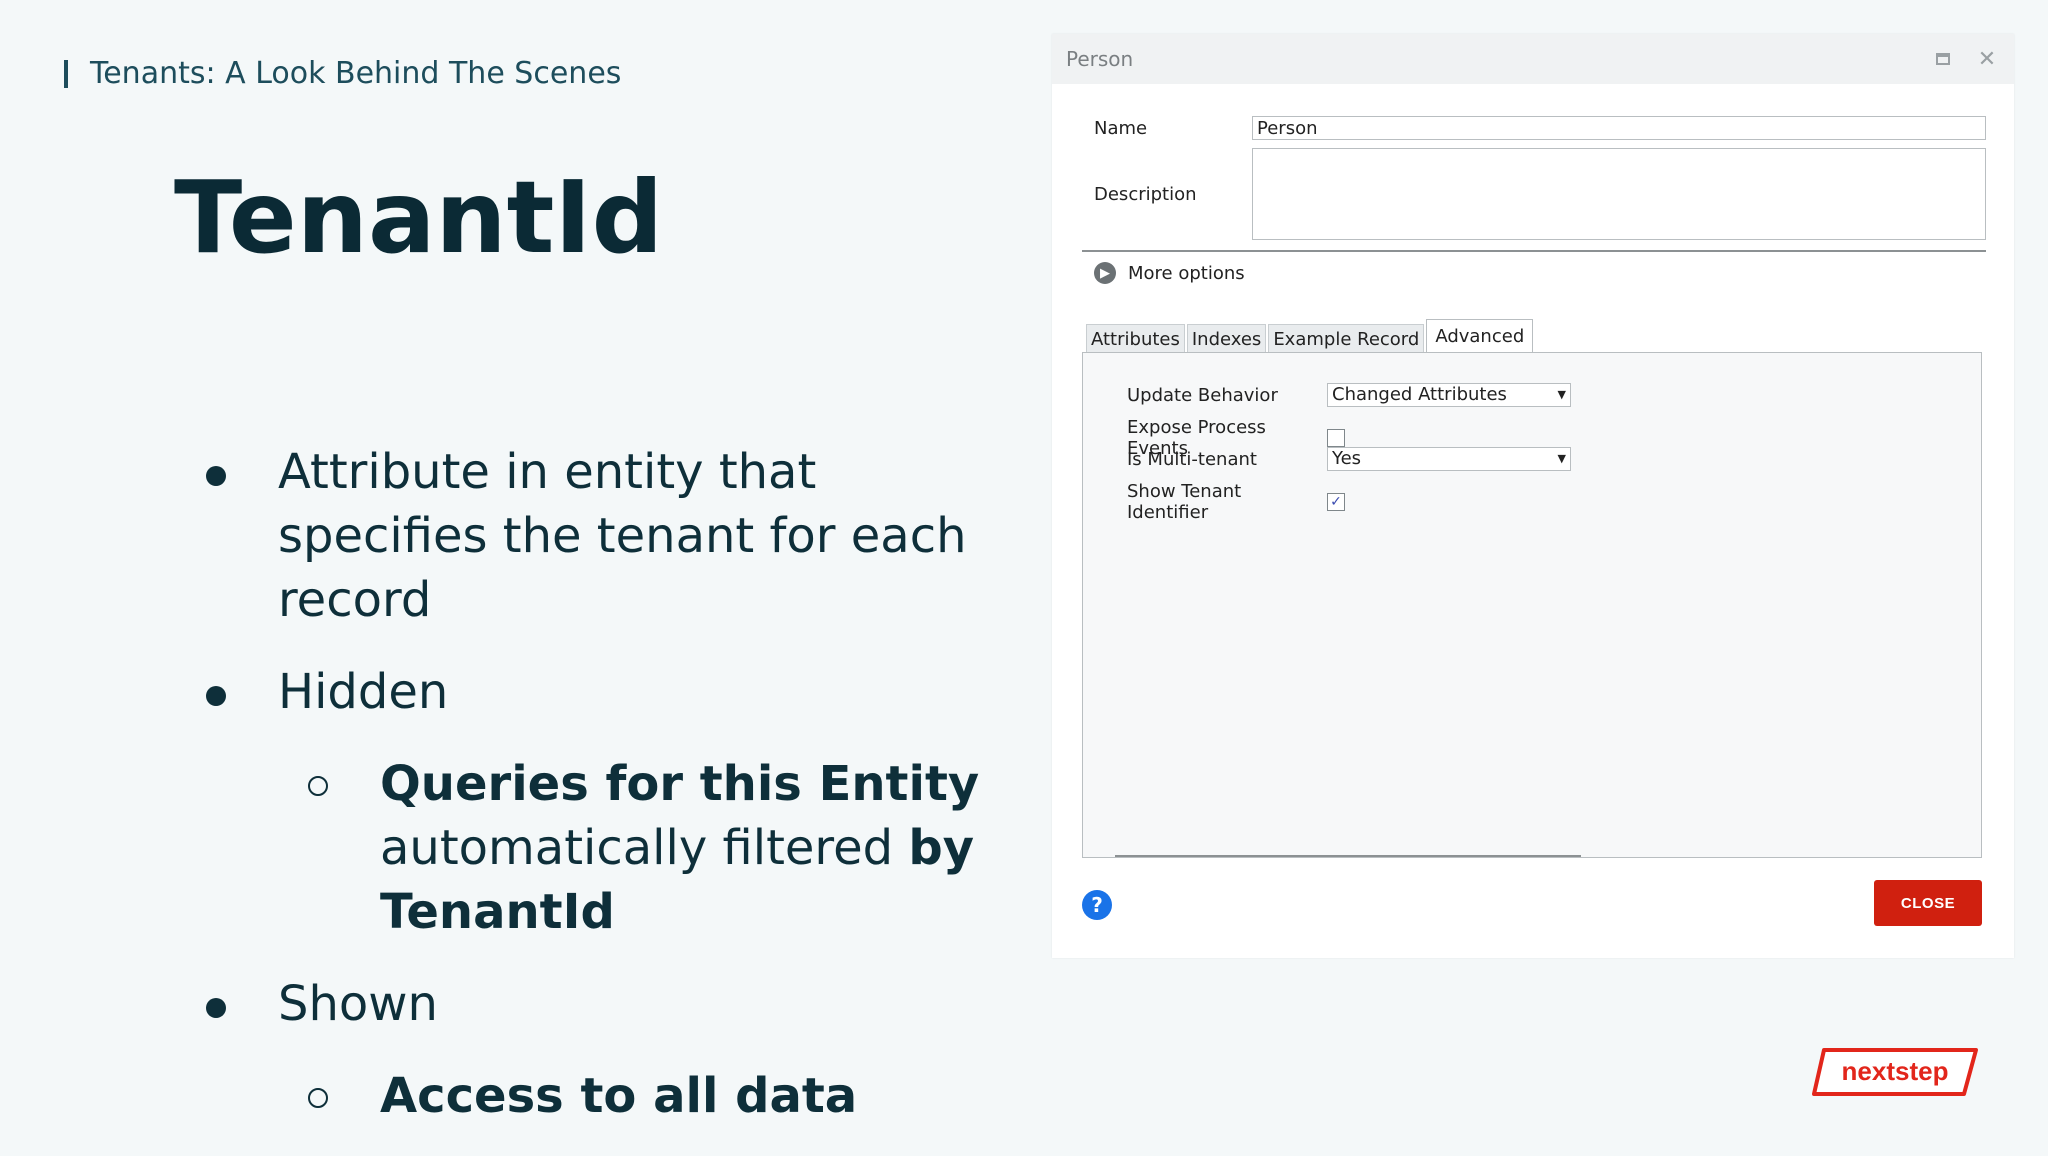 This screenshot has width=2048, height=1156. What do you see at coordinates (1202, 395) in the screenshot?
I see `update-behavior-label: Update Behavior` at bounding box center [1202, 395].